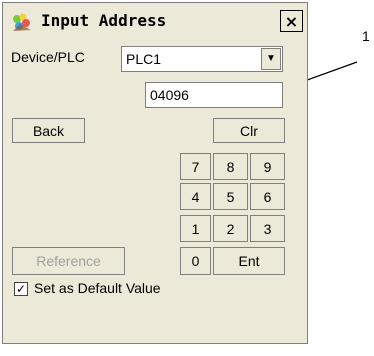 Image resolution: width=374 pixels, height=356 pixels. Describe the element at coordinates (267, 166) in the screenshot. I see `keypad-key-9: 9` at that location.